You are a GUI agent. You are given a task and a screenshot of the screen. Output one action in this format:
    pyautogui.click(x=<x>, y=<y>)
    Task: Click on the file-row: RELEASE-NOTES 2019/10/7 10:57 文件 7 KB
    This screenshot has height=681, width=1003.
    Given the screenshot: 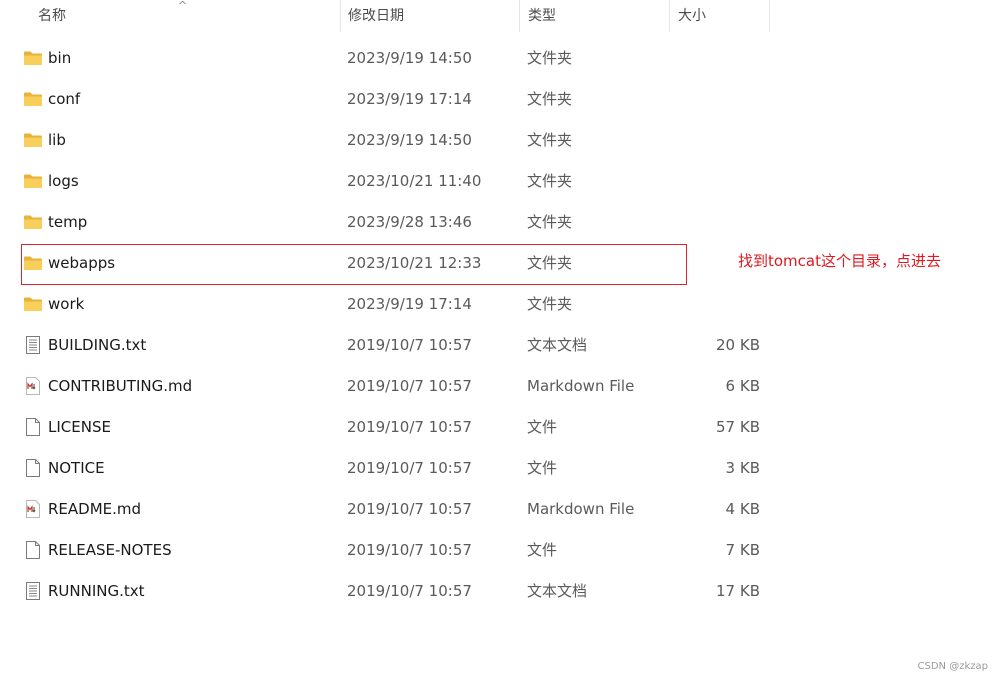 What is the action you would take?
    pyautogui.click(x=390, y=550)
    